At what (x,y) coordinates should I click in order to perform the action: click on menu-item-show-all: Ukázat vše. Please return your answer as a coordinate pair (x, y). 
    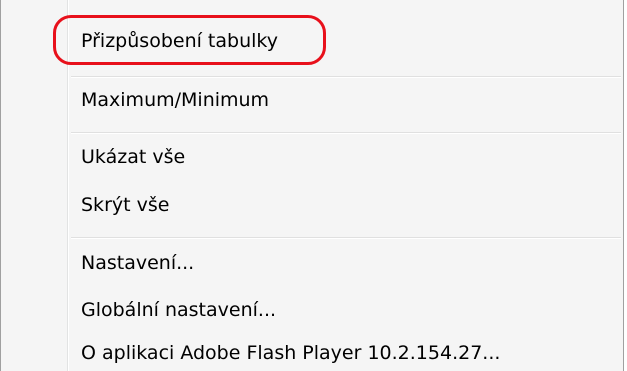
    Looking at the image, I should click on (133, 157).